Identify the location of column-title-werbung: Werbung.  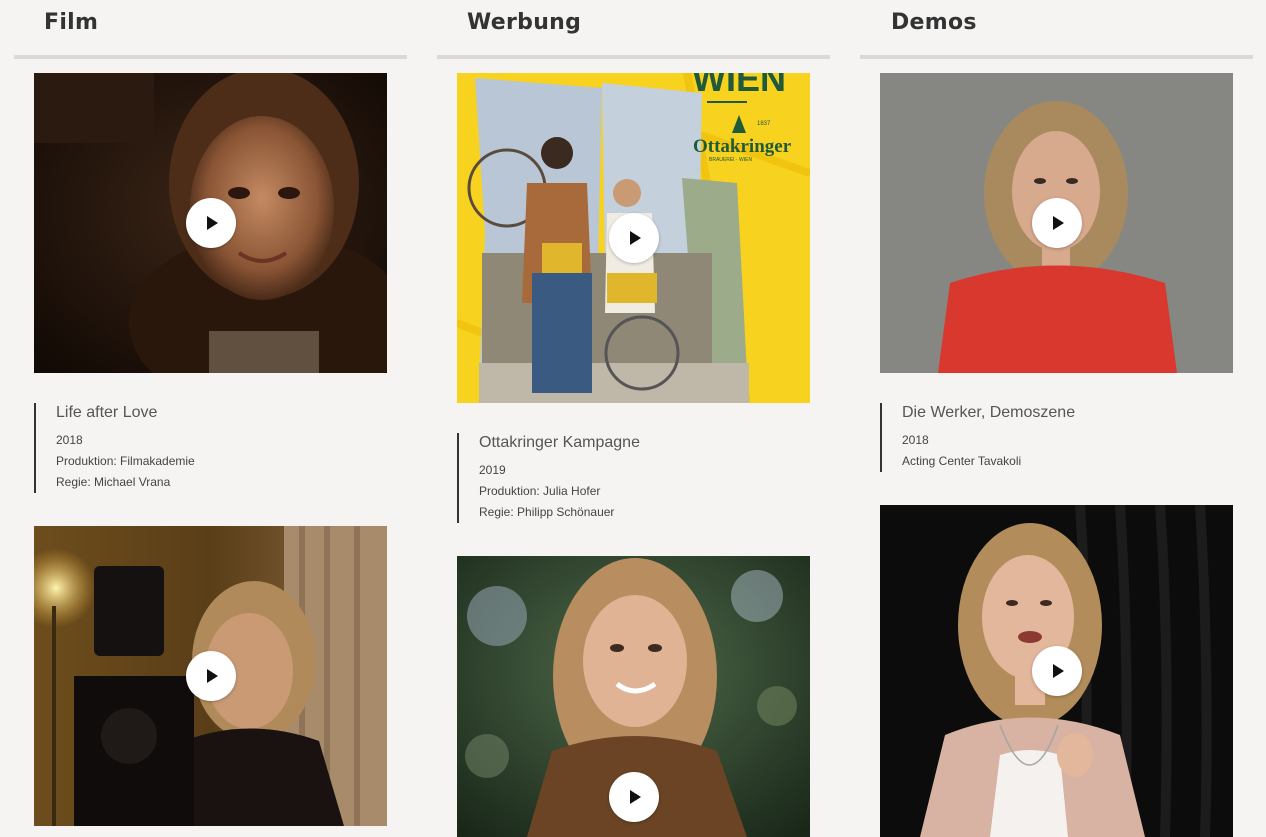
(524, 22).